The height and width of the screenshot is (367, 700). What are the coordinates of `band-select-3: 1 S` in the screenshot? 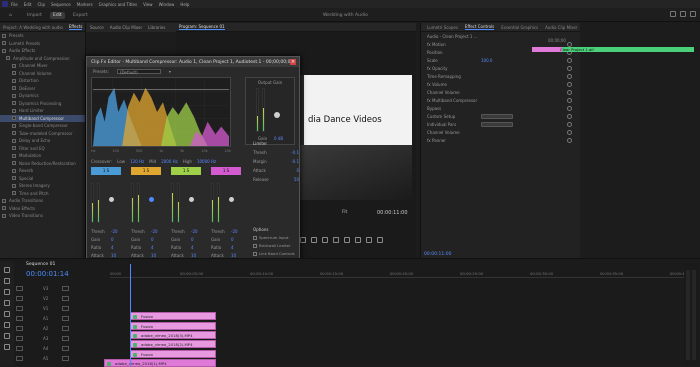 It's located at (186, 171).